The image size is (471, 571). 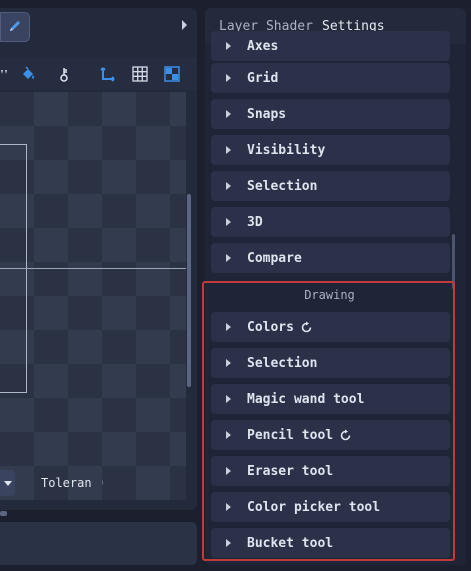 I want to click on tolerance-label: Toleran, so click(x=66, y=483).